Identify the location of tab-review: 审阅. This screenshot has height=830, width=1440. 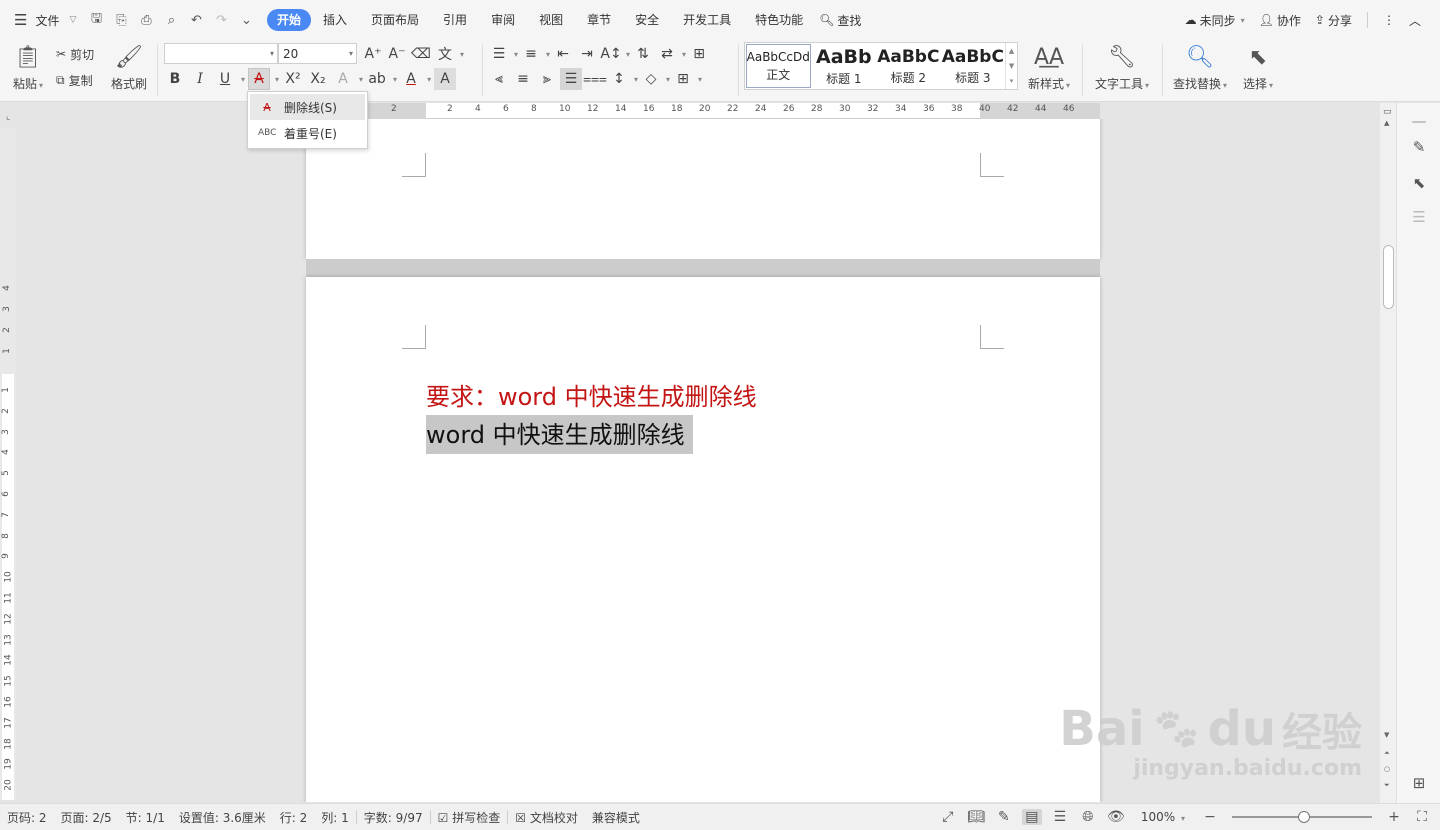
(503, 20).